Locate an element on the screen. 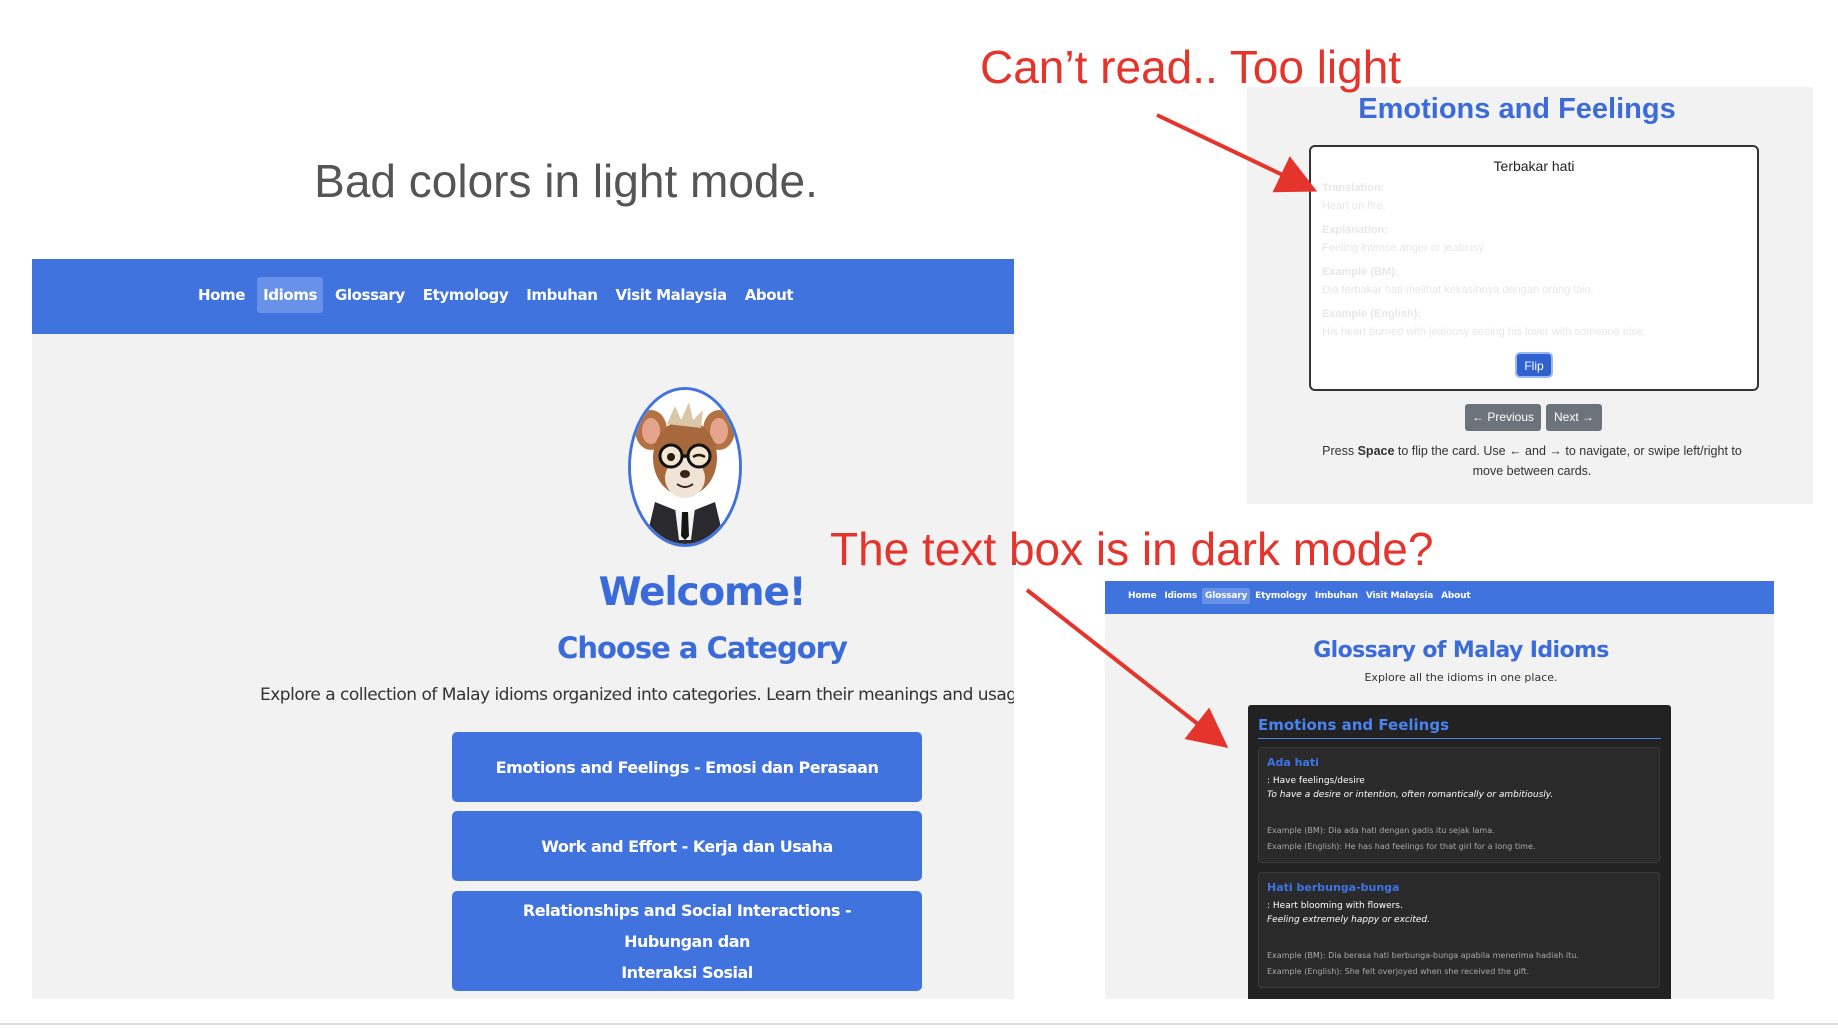  mascot-avatar is located at coordinates (685, 467).